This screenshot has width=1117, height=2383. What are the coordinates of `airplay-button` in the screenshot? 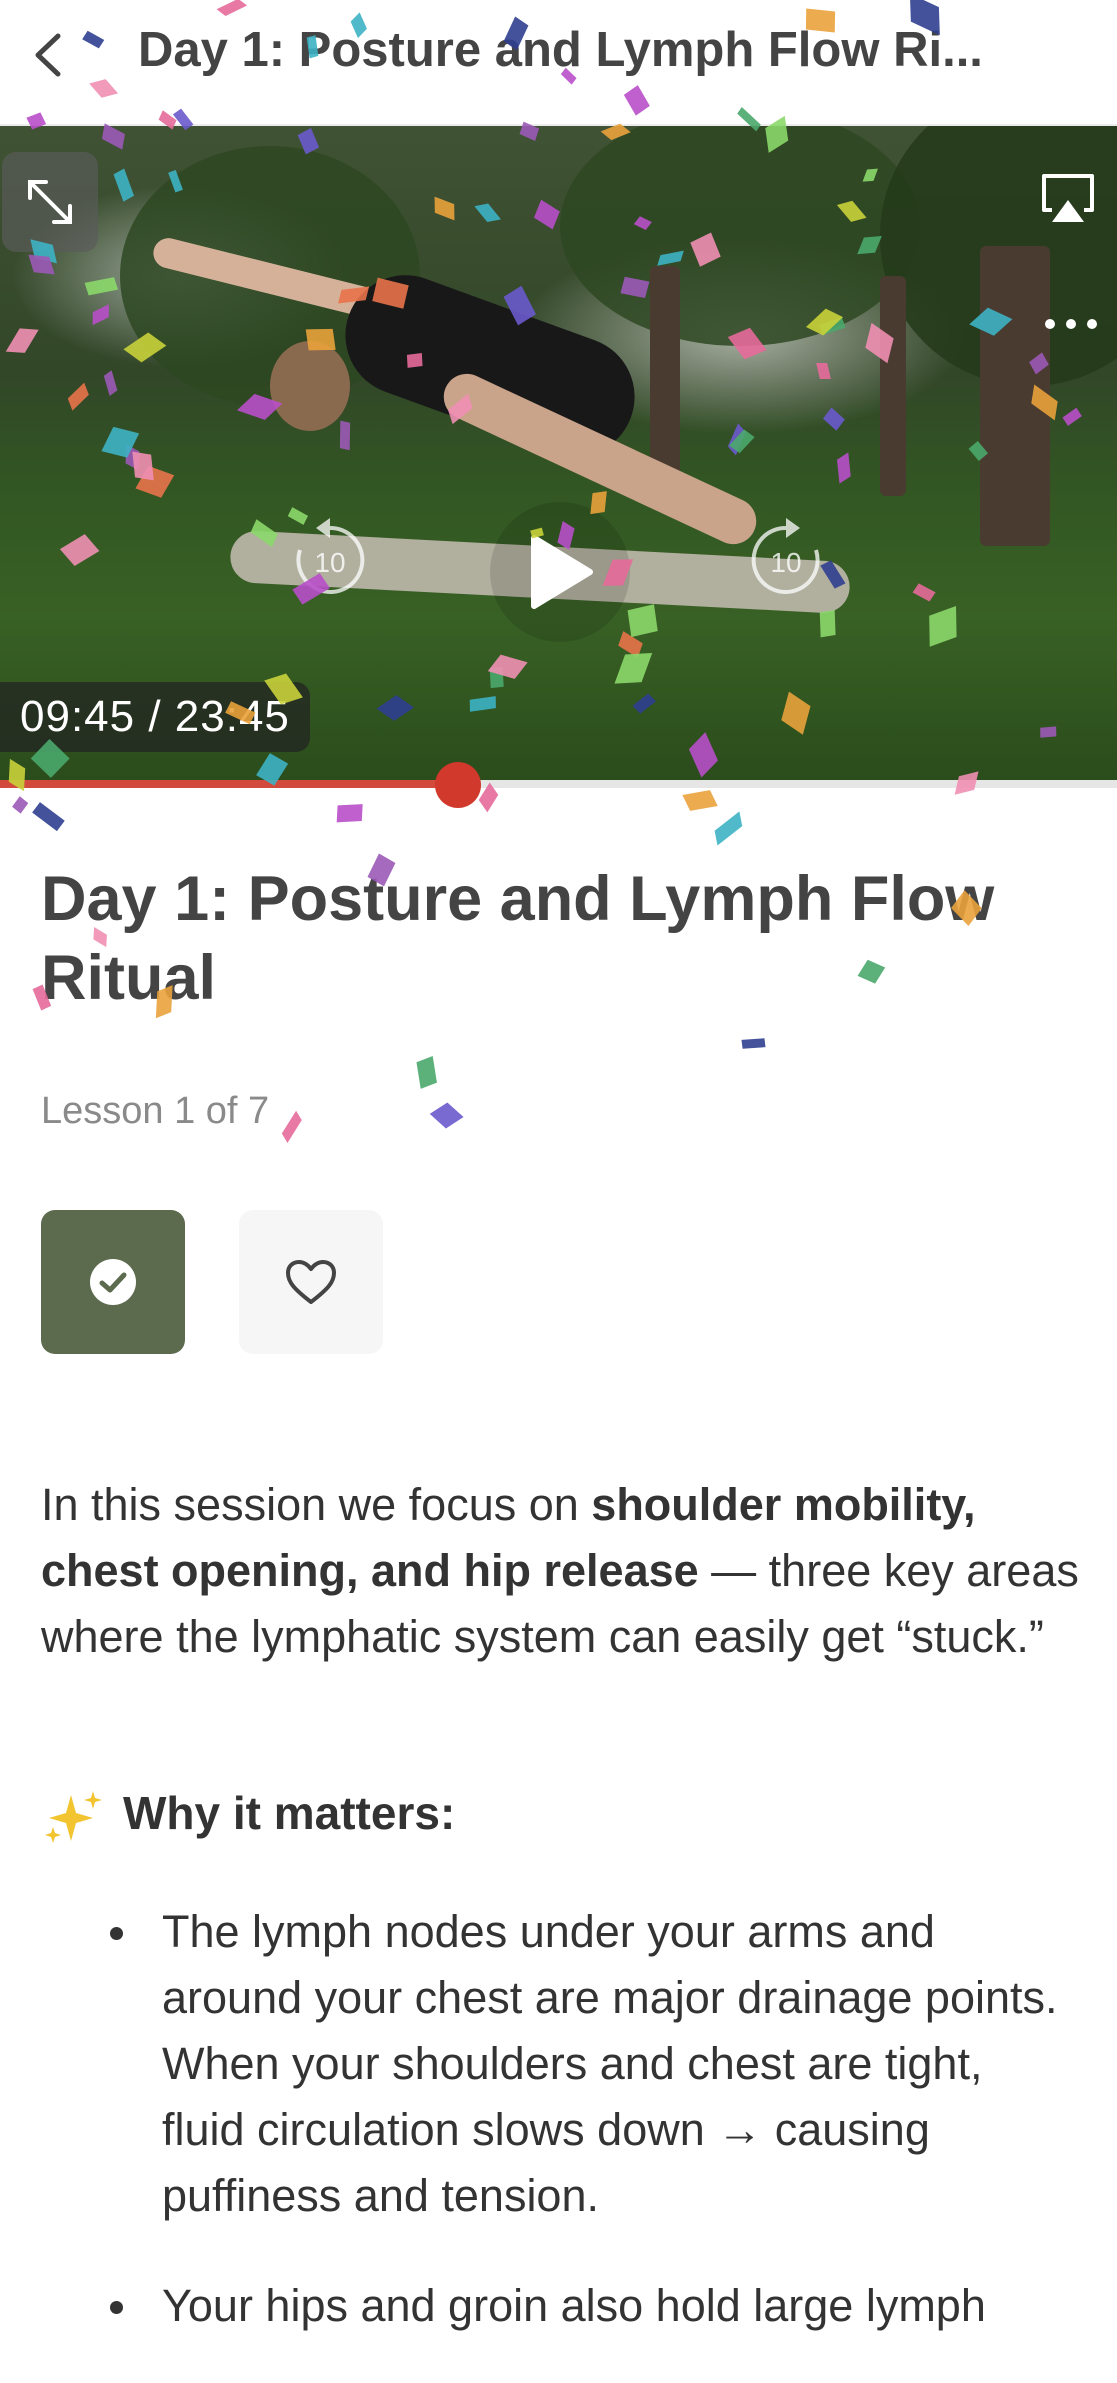 It's located at (1068, 198).